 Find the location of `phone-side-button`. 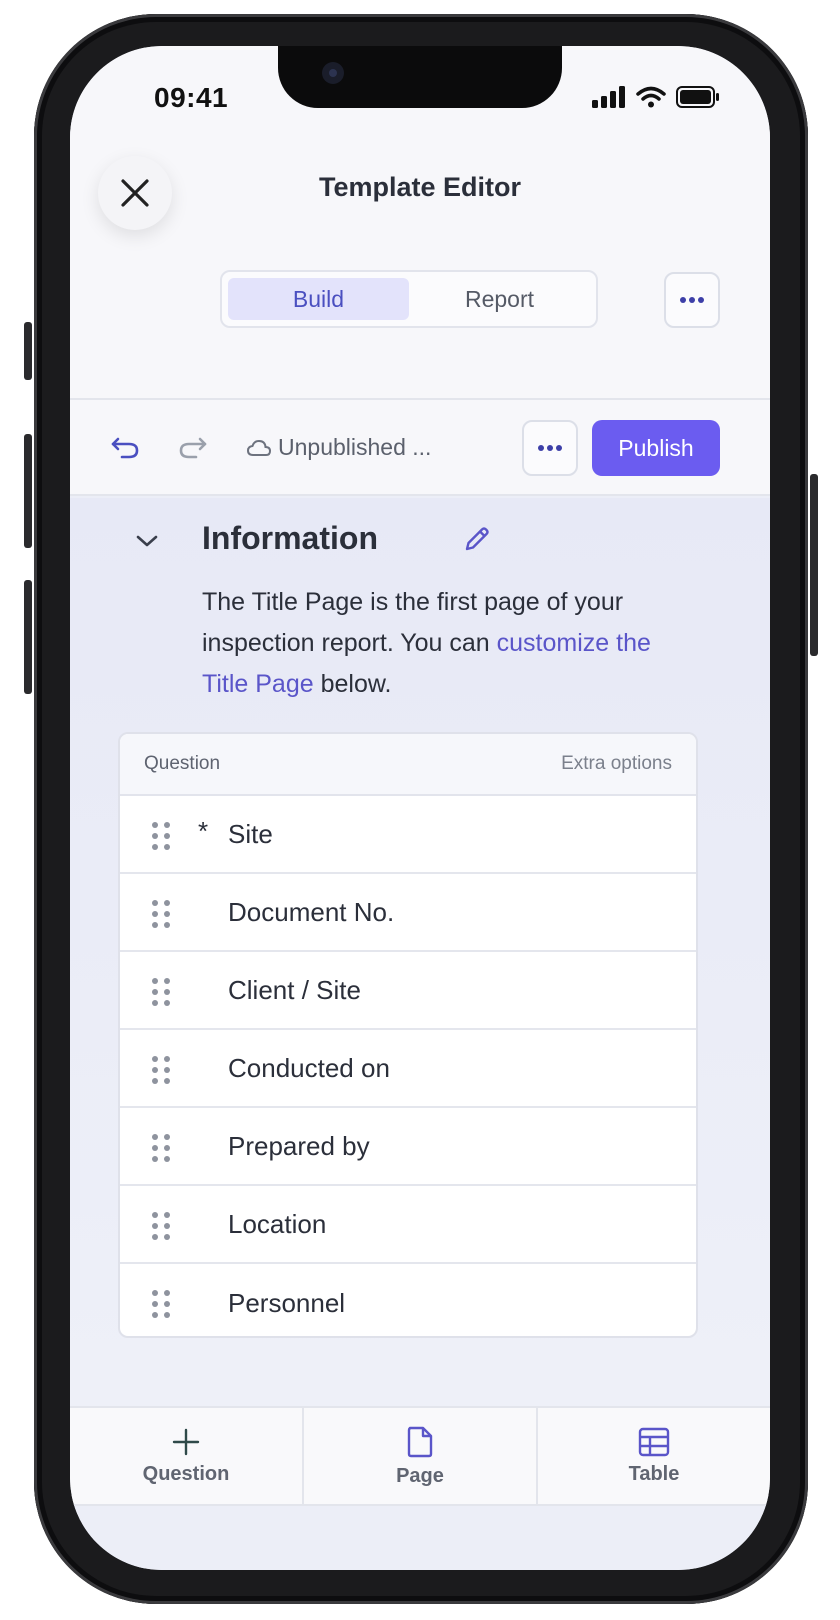

phone-side-button is located at coordinates (28, 351).